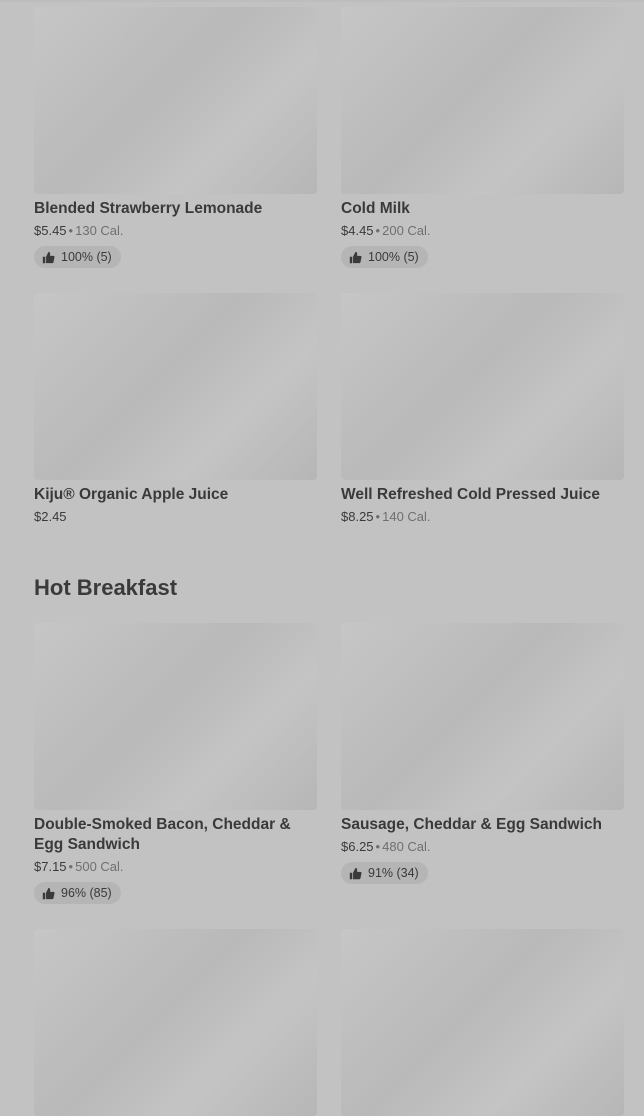 This screenshot has width=644, height=1116. What do you see at coordinates (357, 516) in the screenshot?
I see `item-price: $8.25` at bounding box center [357, 516].